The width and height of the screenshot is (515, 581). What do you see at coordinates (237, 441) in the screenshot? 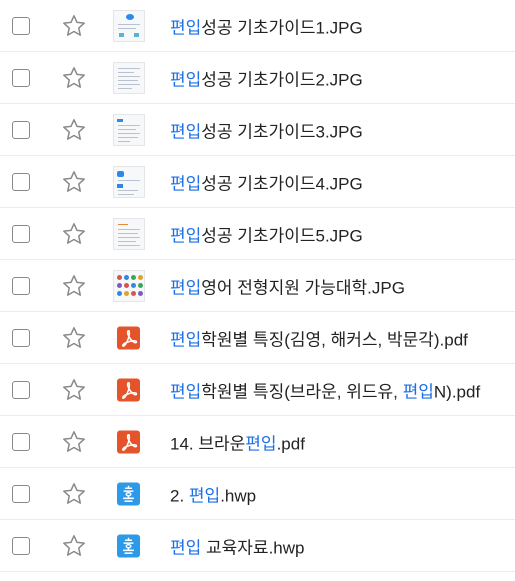
I see `file-name: 14. 브라운편입.pdf` at bounding box center [237, 441].